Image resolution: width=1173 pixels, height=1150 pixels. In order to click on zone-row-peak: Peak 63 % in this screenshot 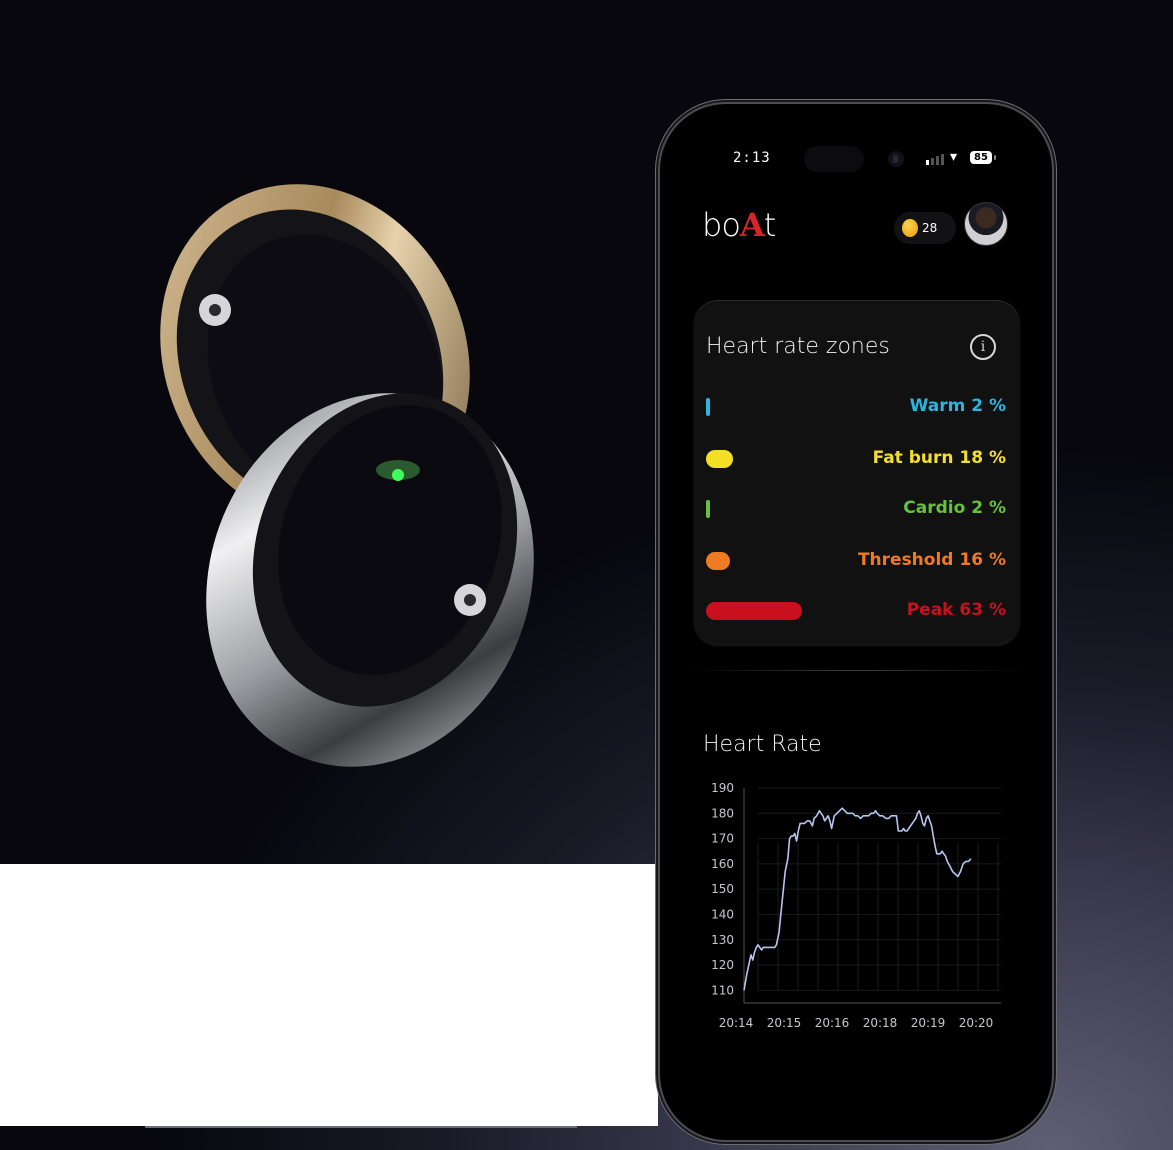, I will do `click(856, 612)`.